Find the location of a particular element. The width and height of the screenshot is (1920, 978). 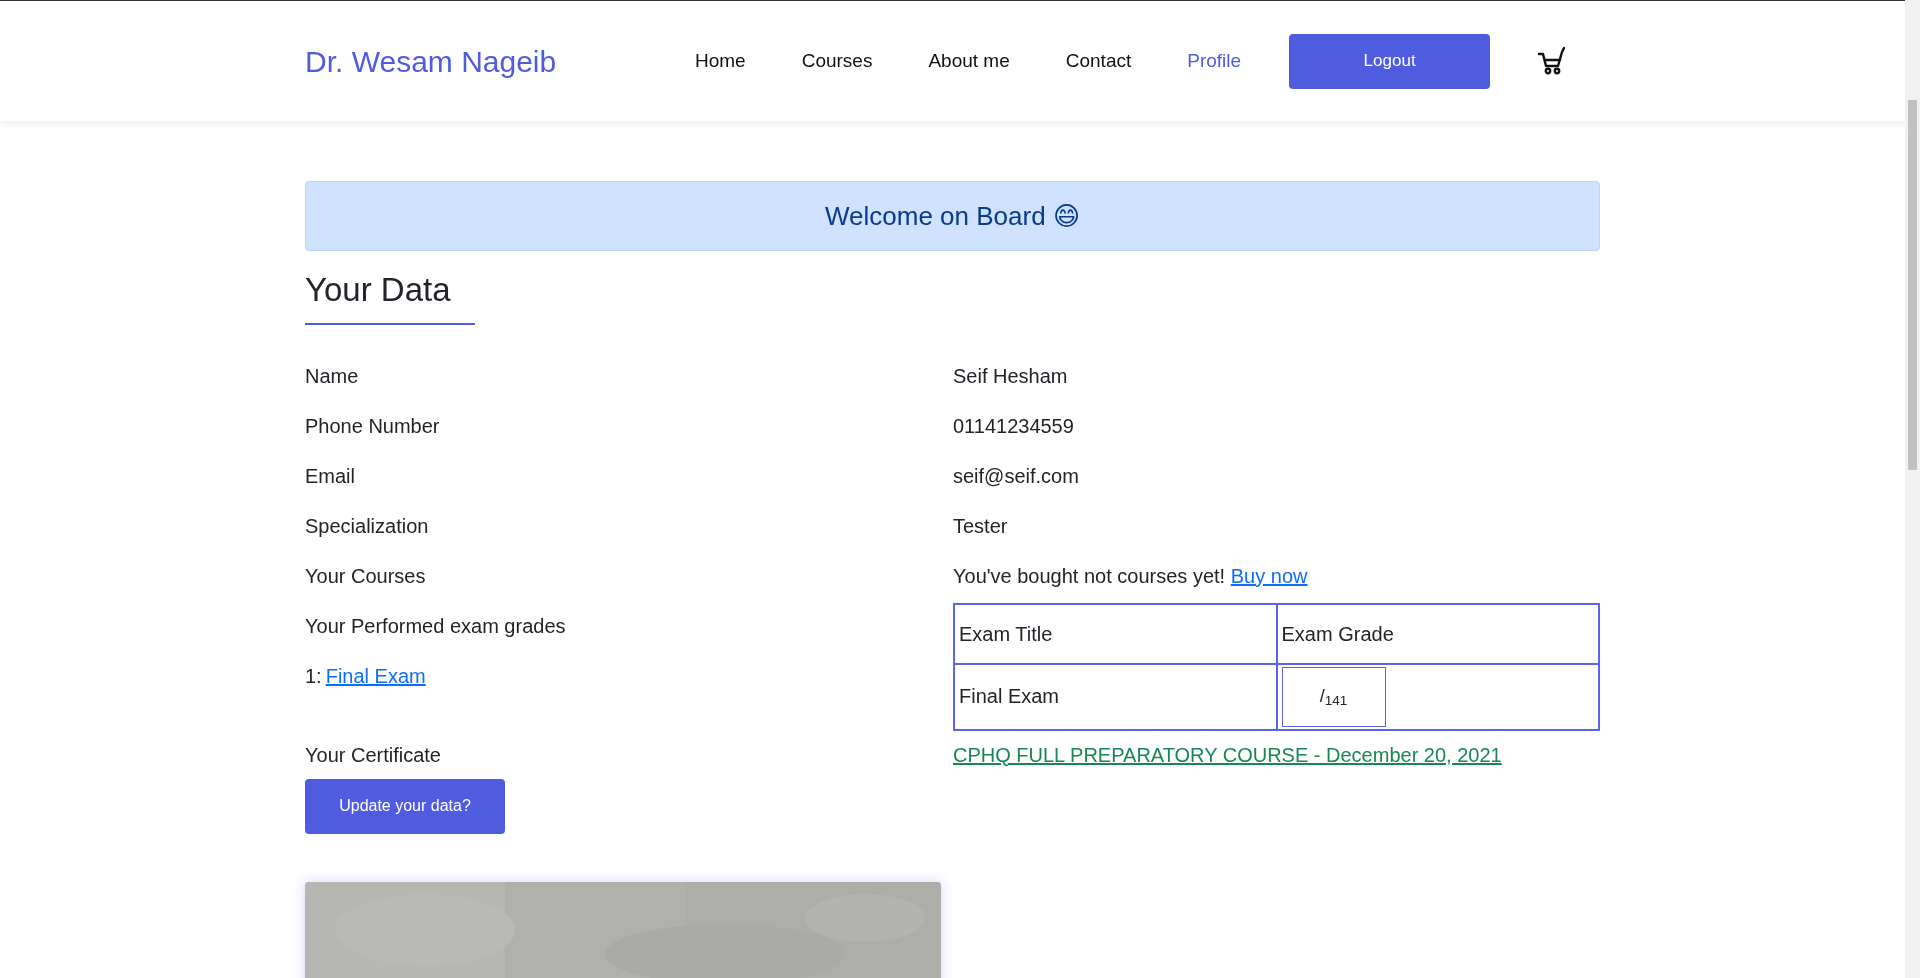

exam-link: Final Exam is located at coordinates (375, 675).